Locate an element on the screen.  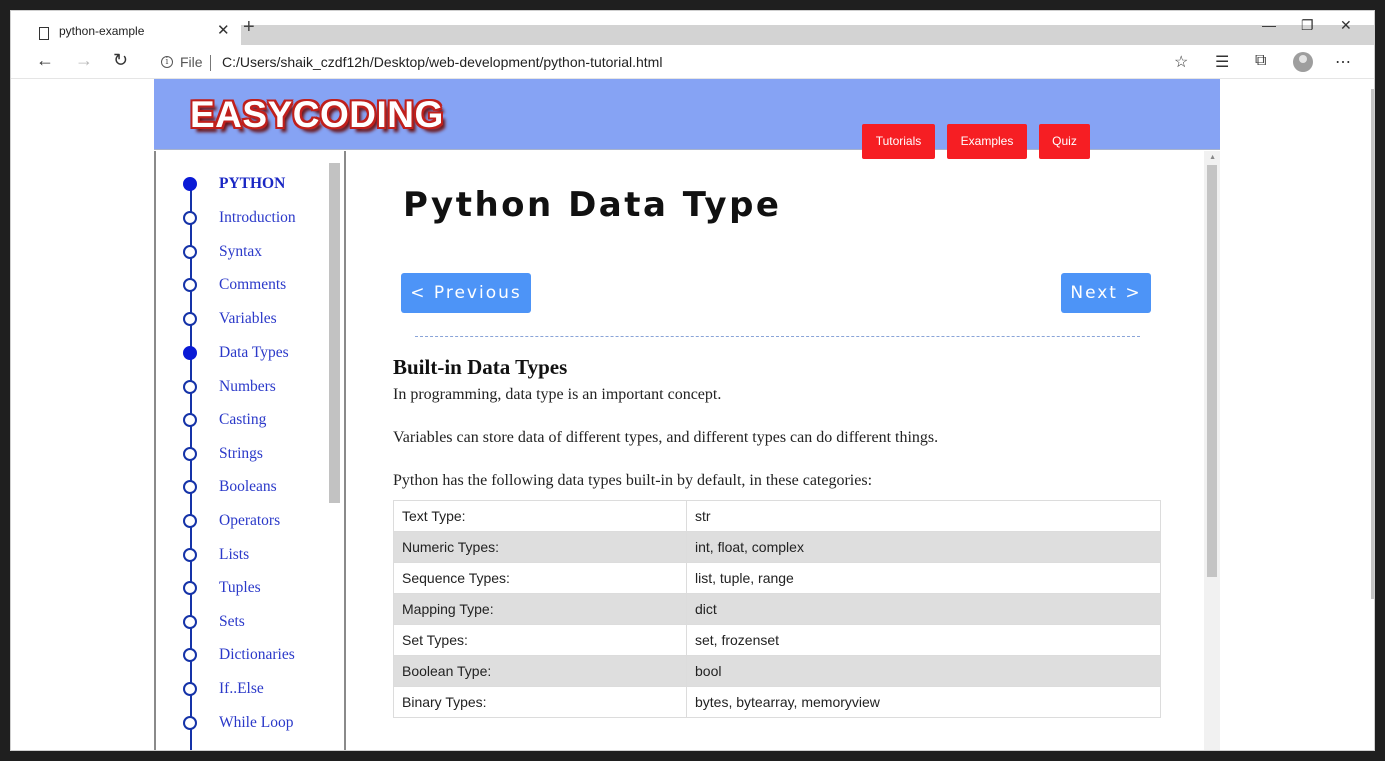
table-row: Mapping Type: dict is located at coordinates (777, 609).